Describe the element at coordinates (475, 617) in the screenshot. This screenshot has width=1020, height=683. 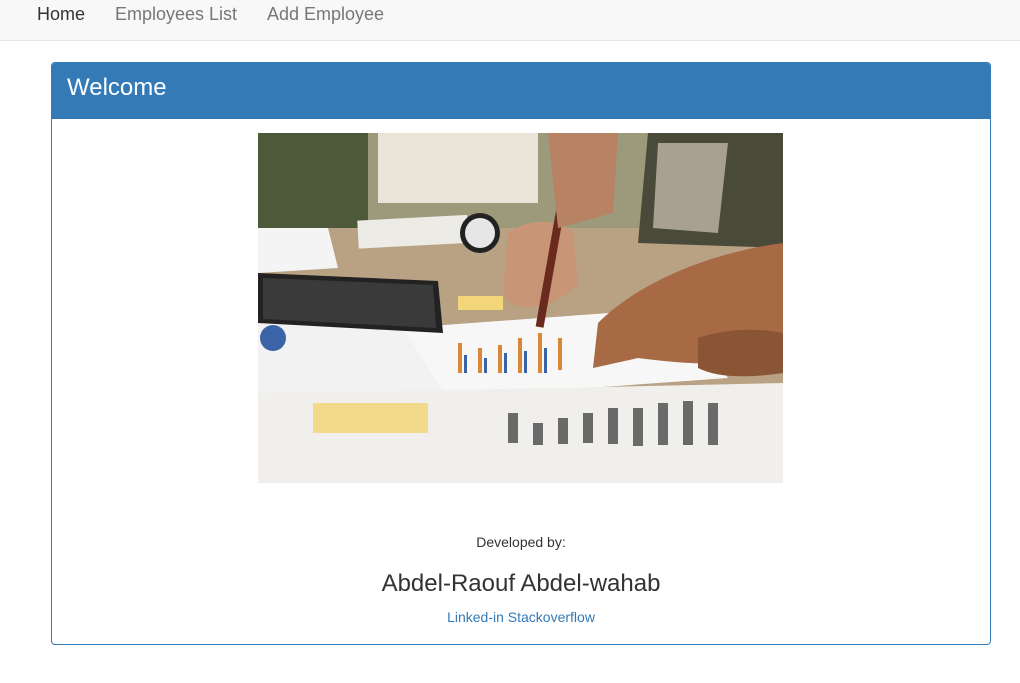
I see `linkedin-link: Linked-in` at that location.